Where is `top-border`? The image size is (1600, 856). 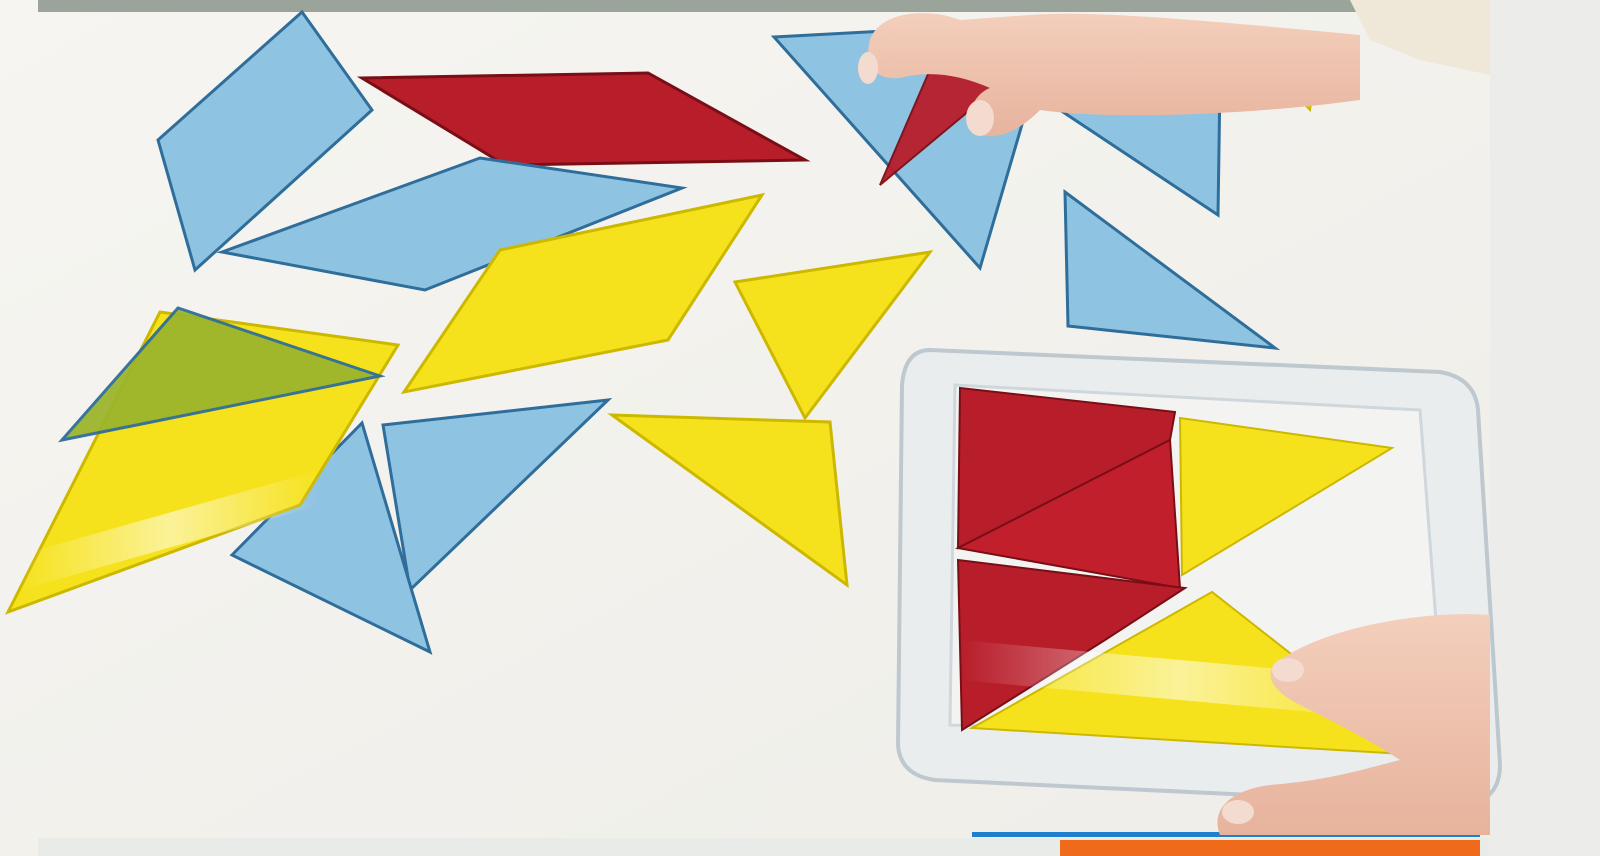
top-border is located at coordinates (763, 6).